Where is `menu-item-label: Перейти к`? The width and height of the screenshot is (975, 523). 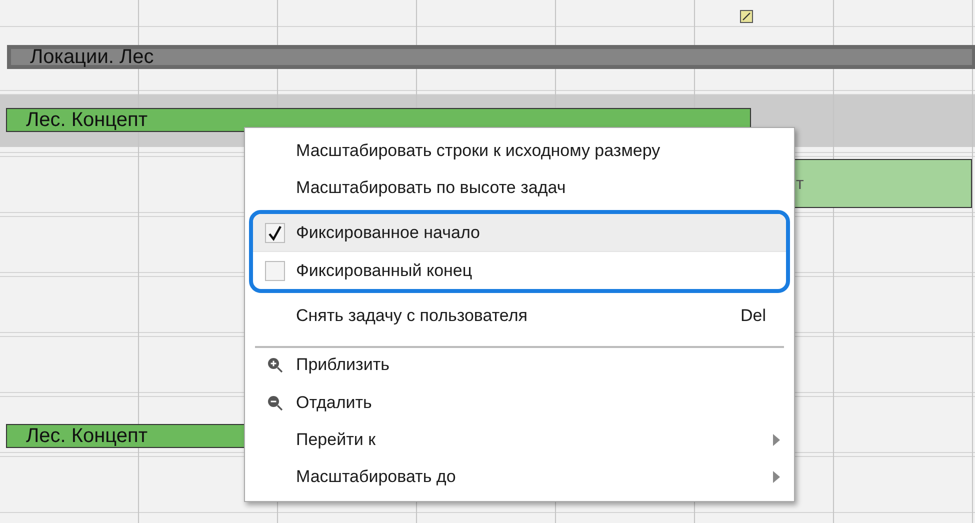 menu-item-label: Перейти к is located at coordinates (336, 440).